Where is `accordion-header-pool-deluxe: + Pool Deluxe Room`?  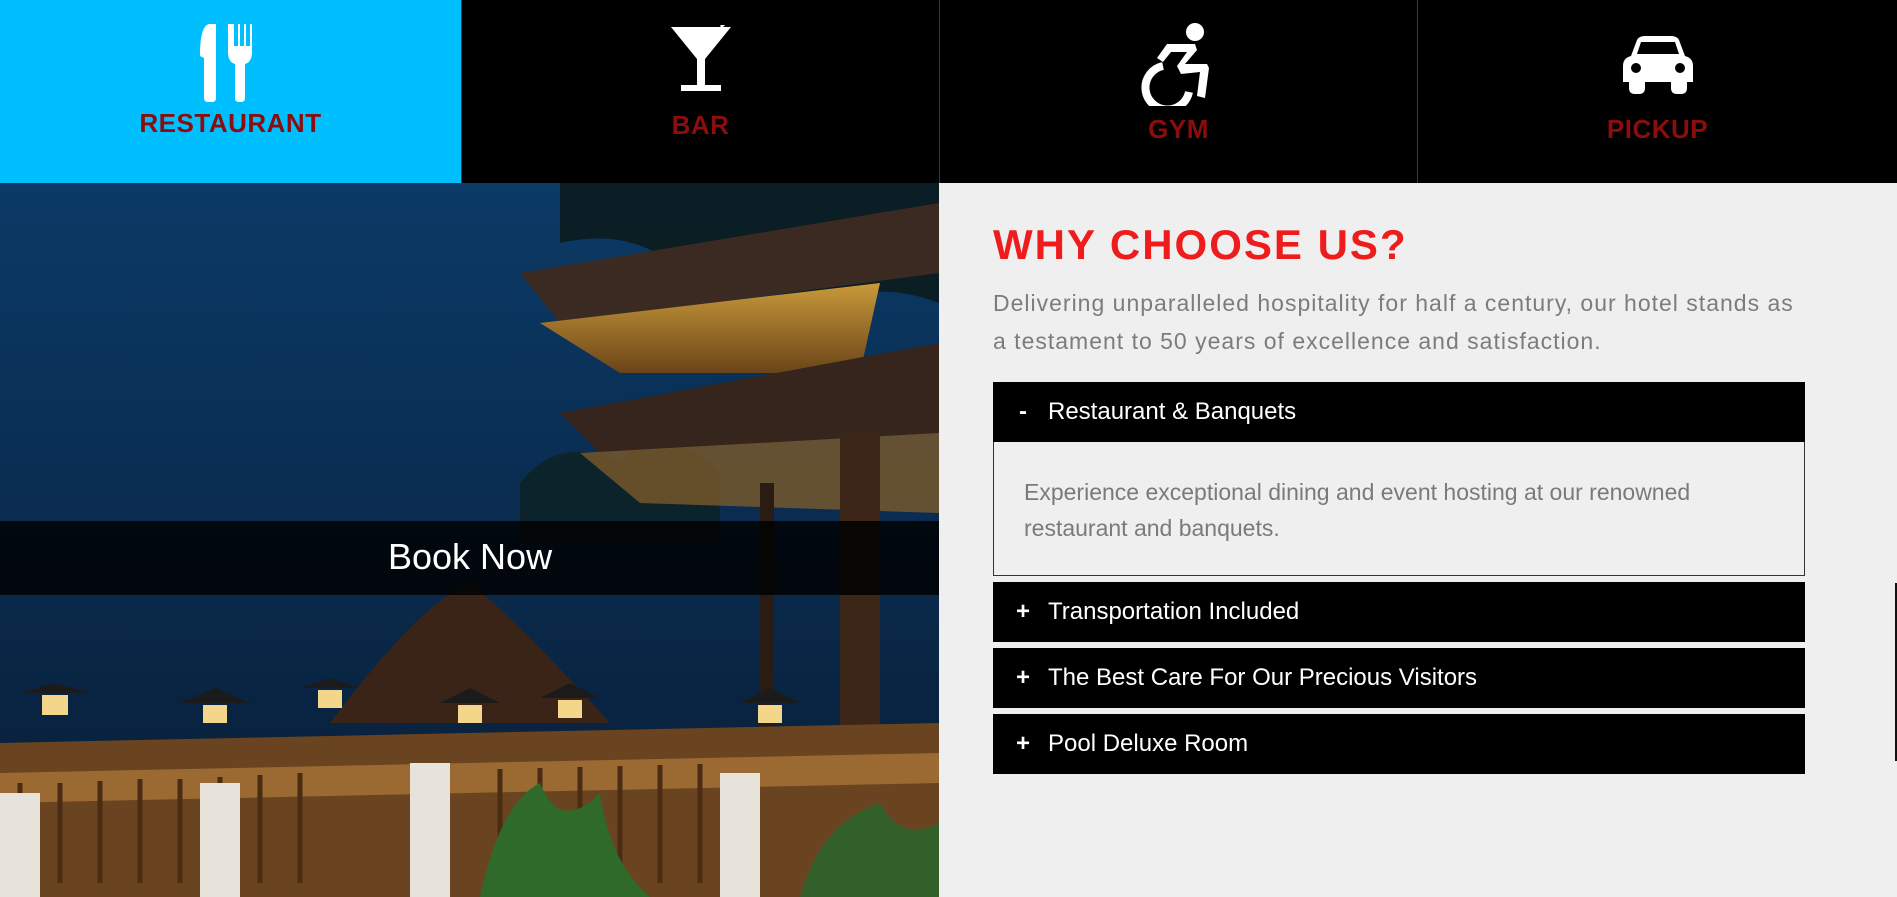 accordion-header-pool-deluxe: + Pool Deluxe Room is located at coordinates (1399, 744).